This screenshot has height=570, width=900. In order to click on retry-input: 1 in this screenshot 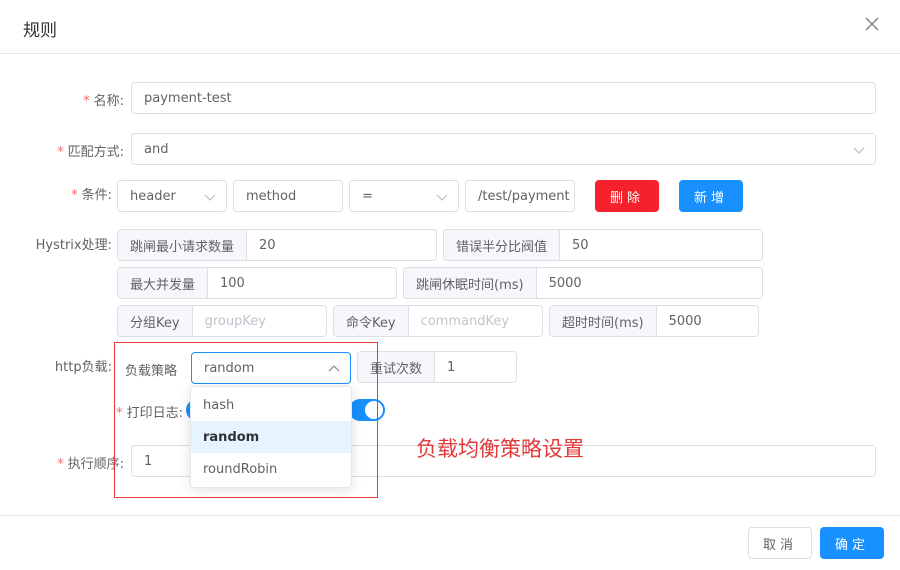, I will do `click(451, 367)`.